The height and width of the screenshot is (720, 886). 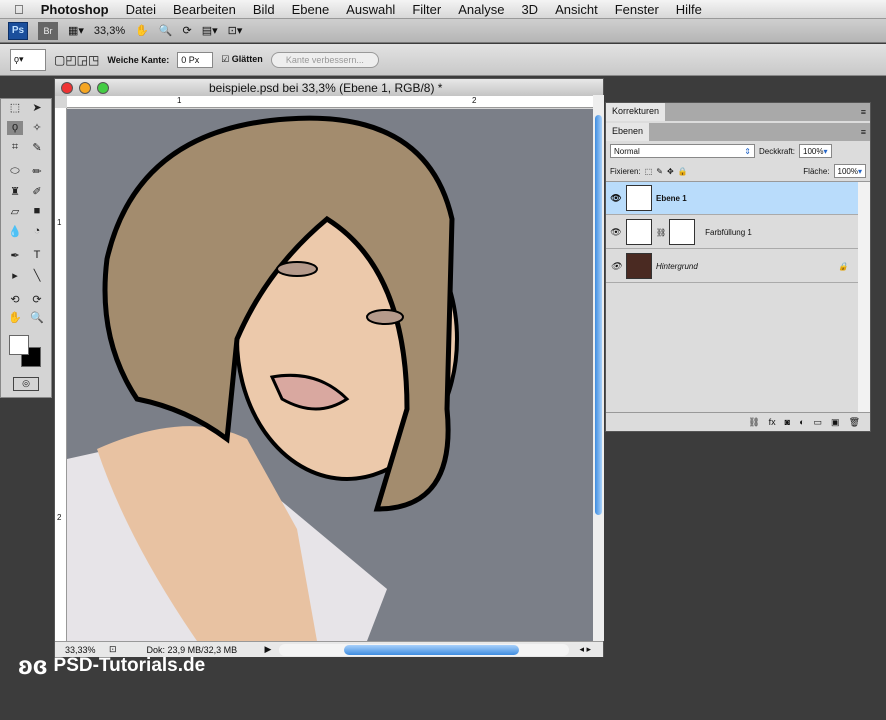 I want to click on adjustments-tab: Korrekturen ≡, so click(x=738, y=112).